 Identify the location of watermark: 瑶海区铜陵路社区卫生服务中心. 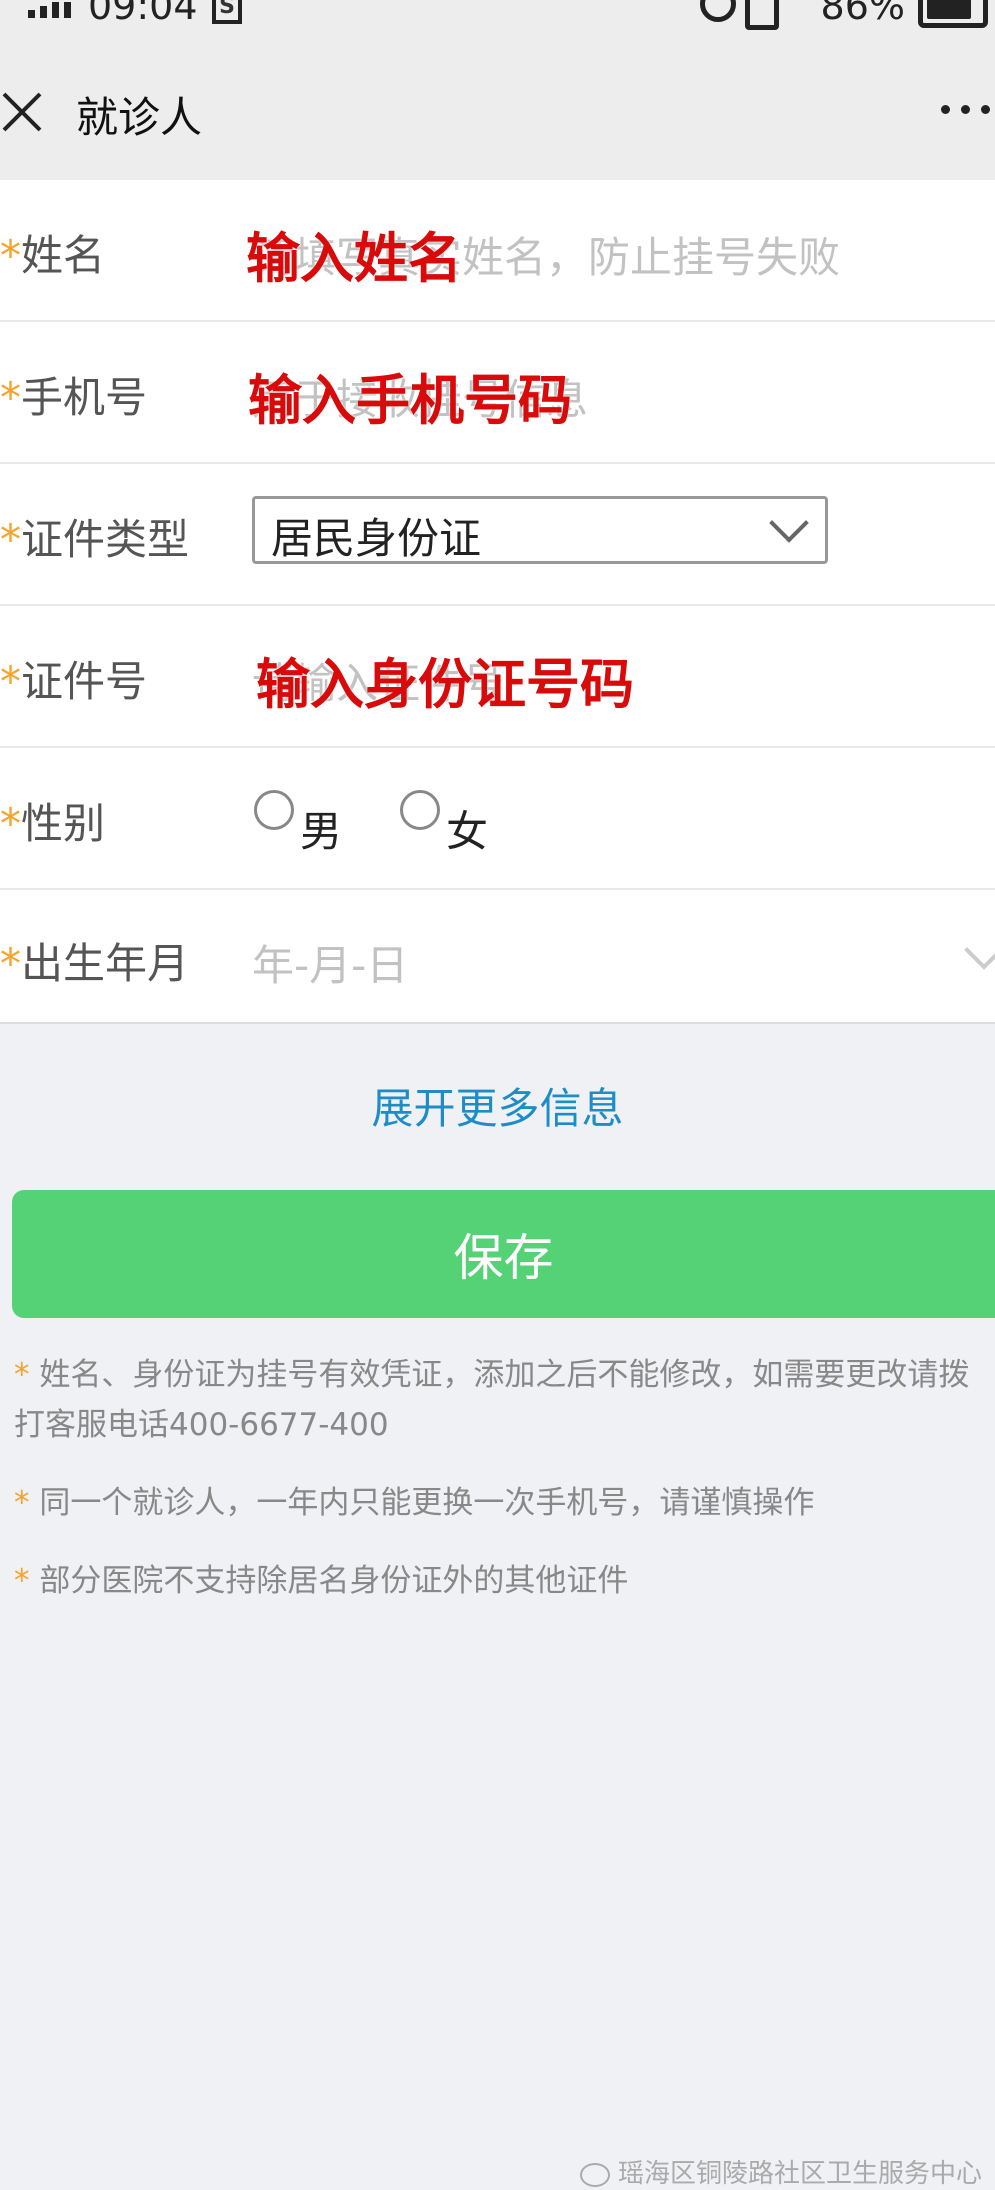
(781, 2171).